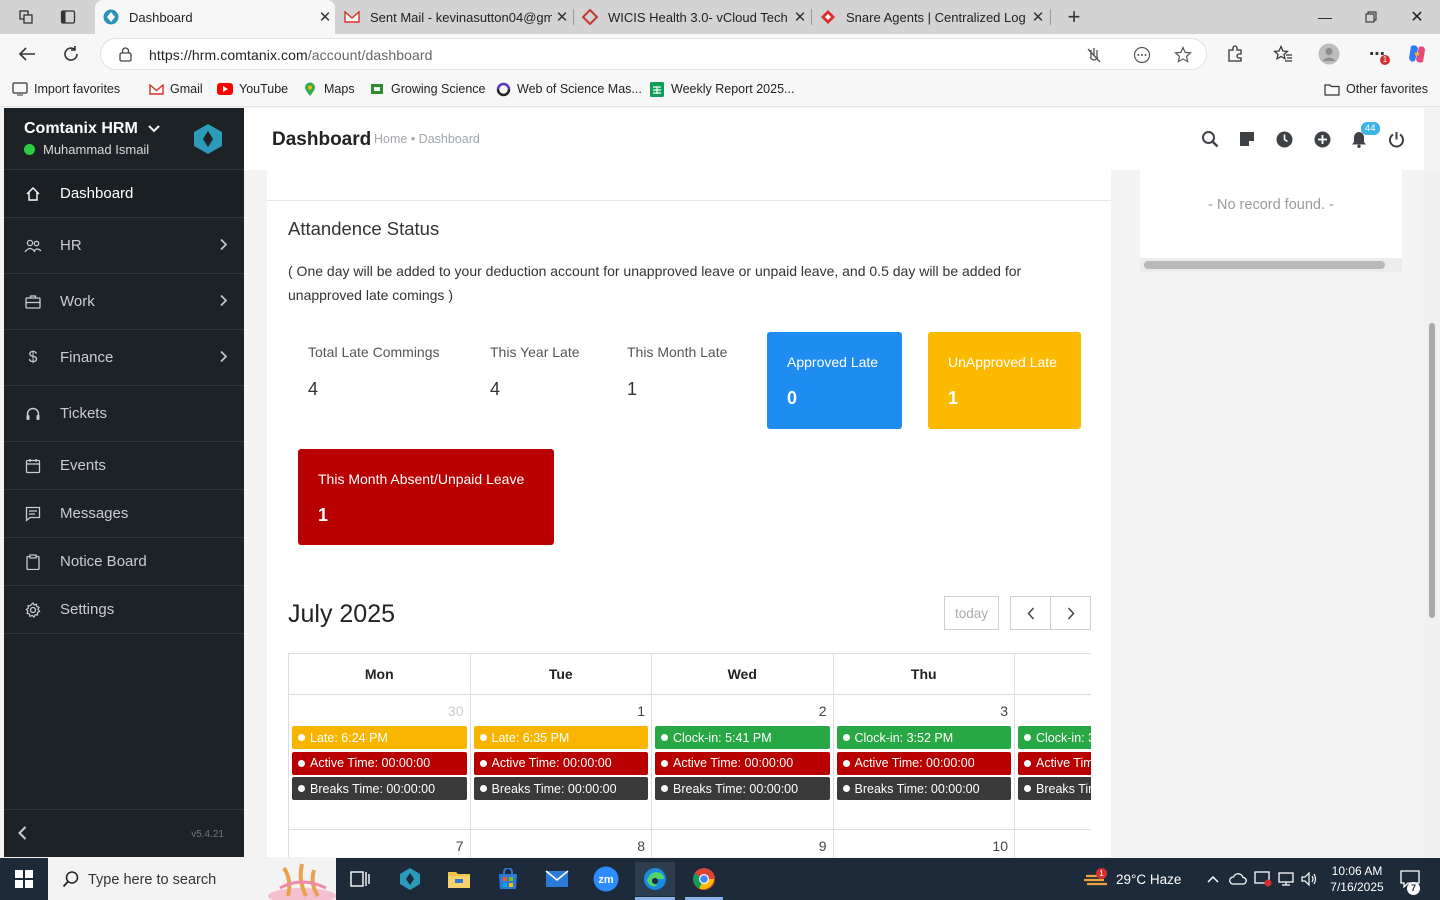 The height and width of the screenshot is (900, 1440). Describe the element at coordinates (1325, 17) in the screenshot. I see `minimize-icon: —` at that location.